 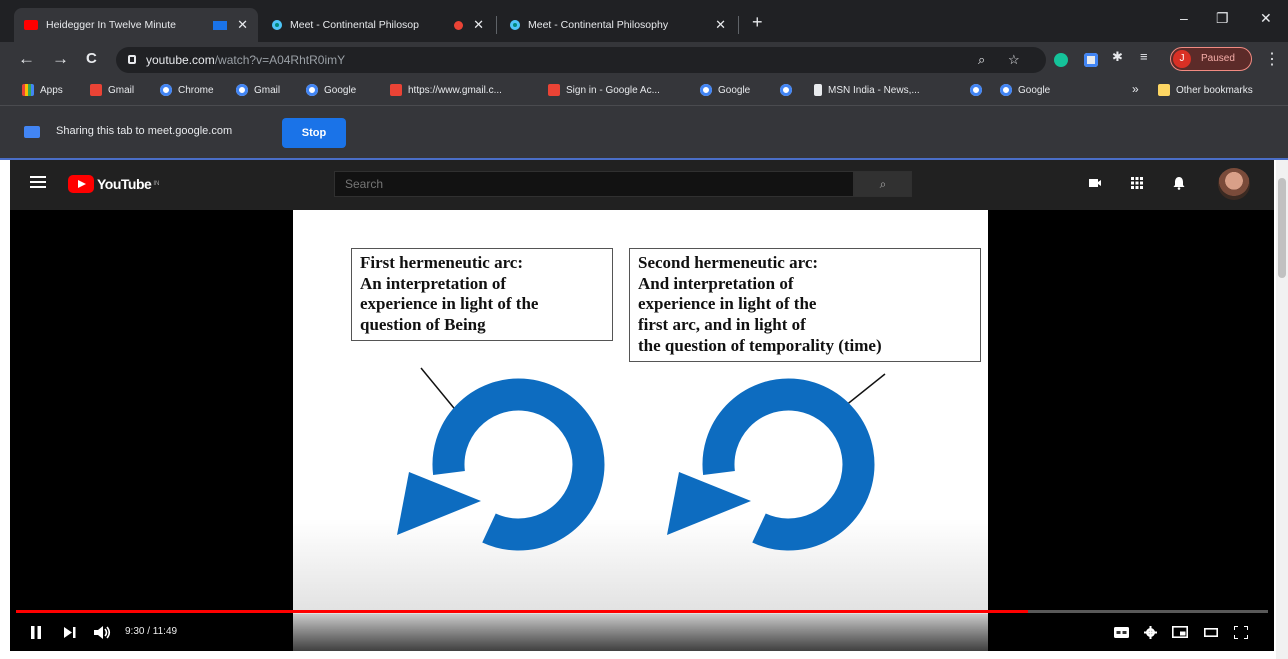 What do you see at coordinates (496, 25) in the screenshot?
I see `tab-divider` at bounding box center [496, 25].